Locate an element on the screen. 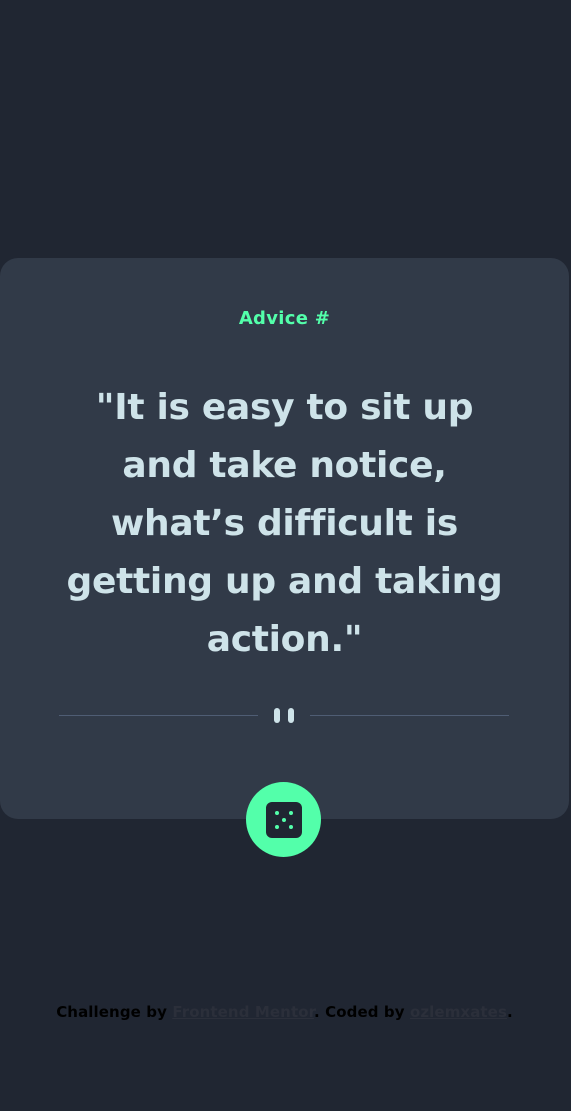 The image size is (571, 1111). attribution-suffix: . is located at coordinates (510, 1012).